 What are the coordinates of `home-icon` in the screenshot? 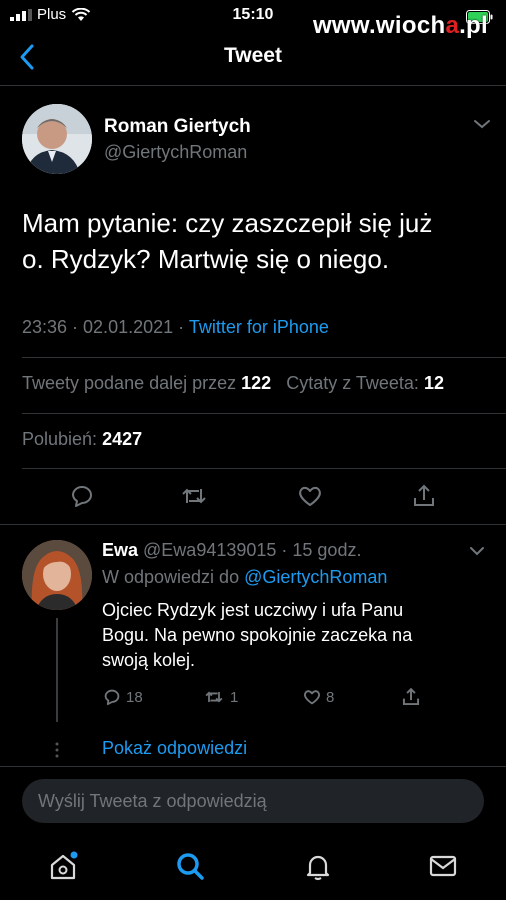 It's located at (64, 865).